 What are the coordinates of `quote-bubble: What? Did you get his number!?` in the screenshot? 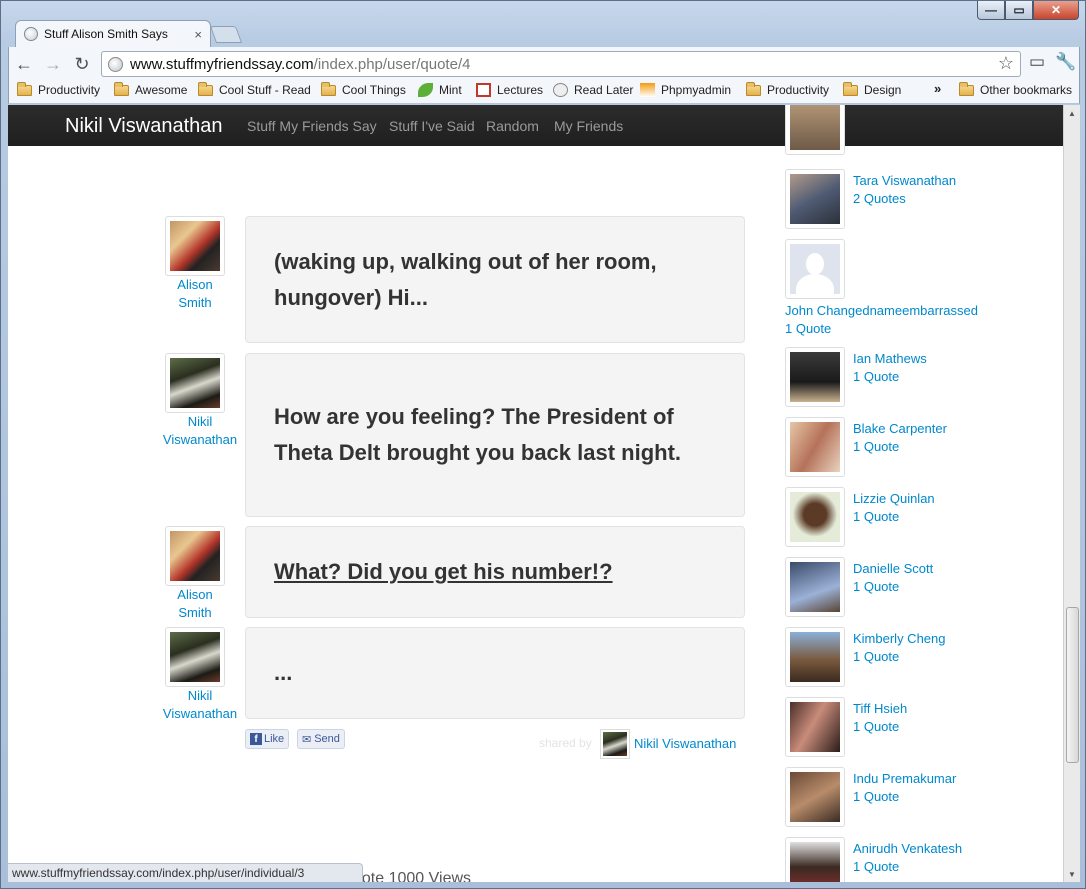 It's located at (495, 572).